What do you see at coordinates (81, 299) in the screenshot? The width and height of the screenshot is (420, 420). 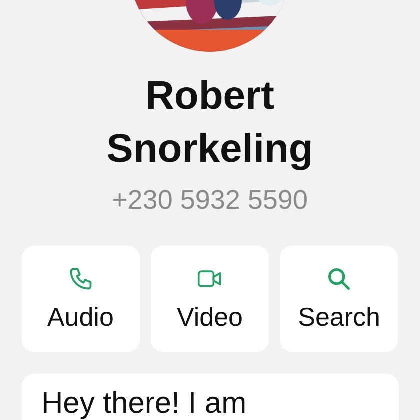 I see `audio-button: Audio` at bounding box center [81, 299].